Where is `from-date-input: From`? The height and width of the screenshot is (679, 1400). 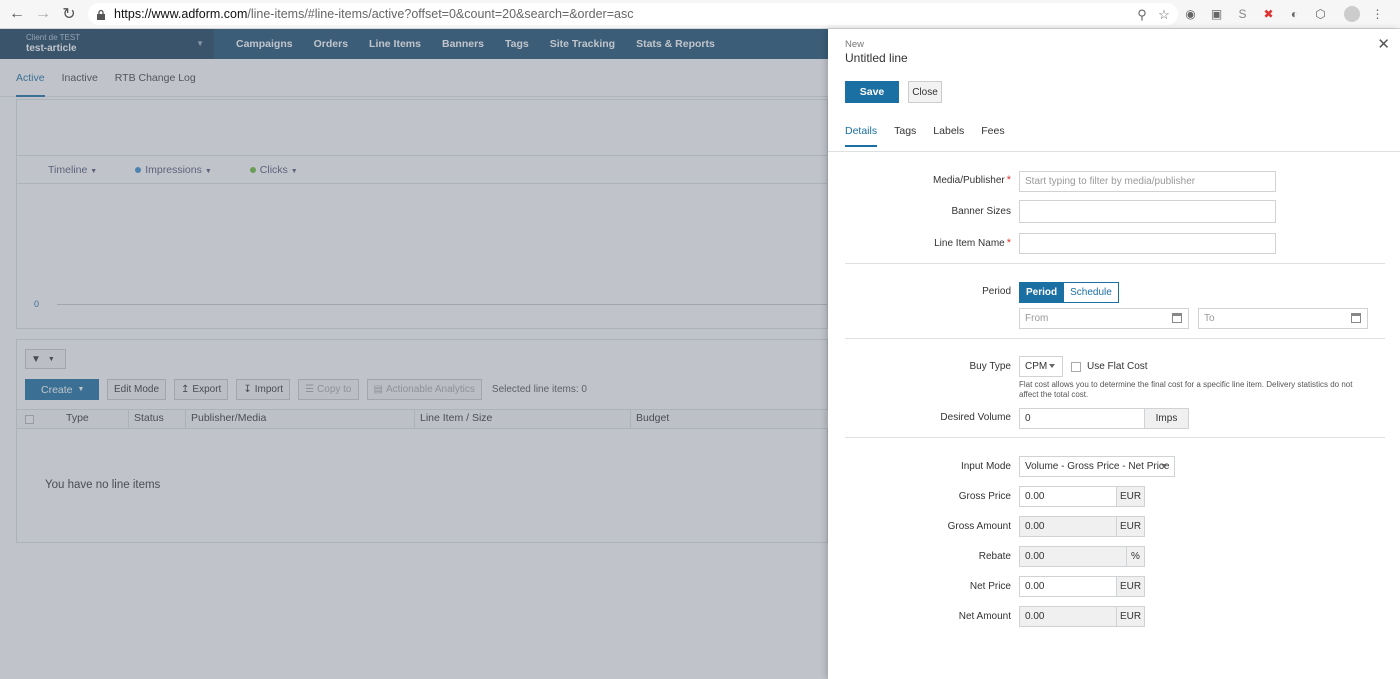
from-date-input: From is located at coordinates (1104, 318).